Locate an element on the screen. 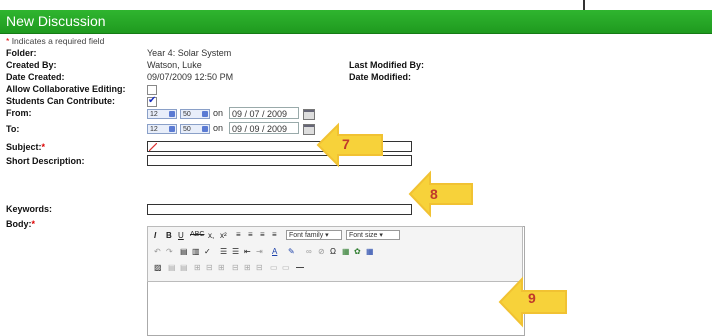  to-label: To: is located at coordinates (13, 129).